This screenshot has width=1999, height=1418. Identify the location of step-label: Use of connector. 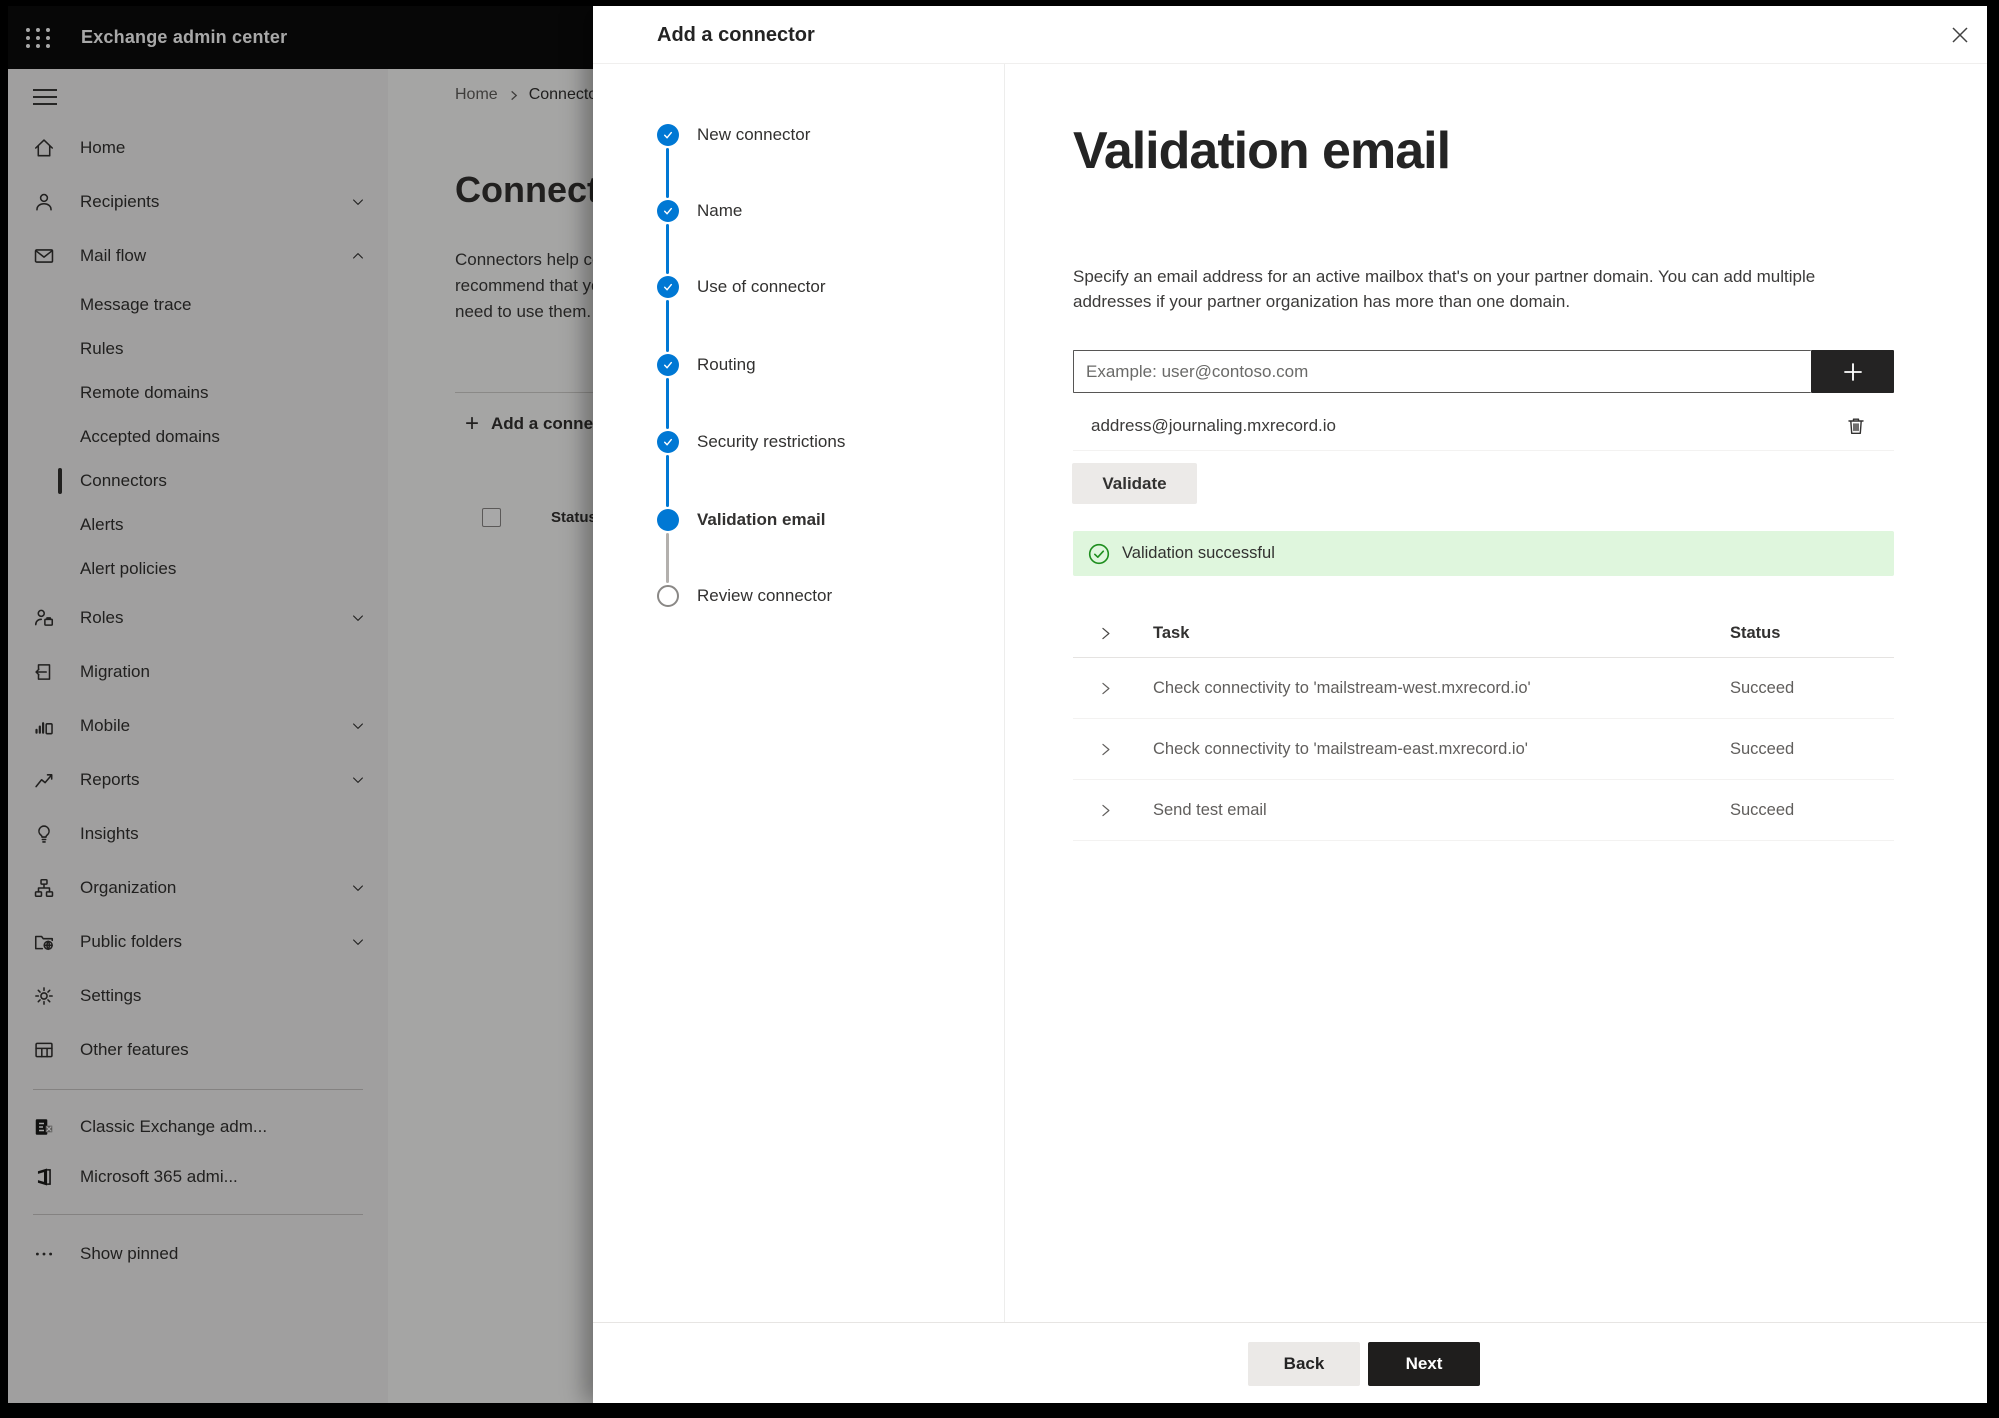
(761, 286).